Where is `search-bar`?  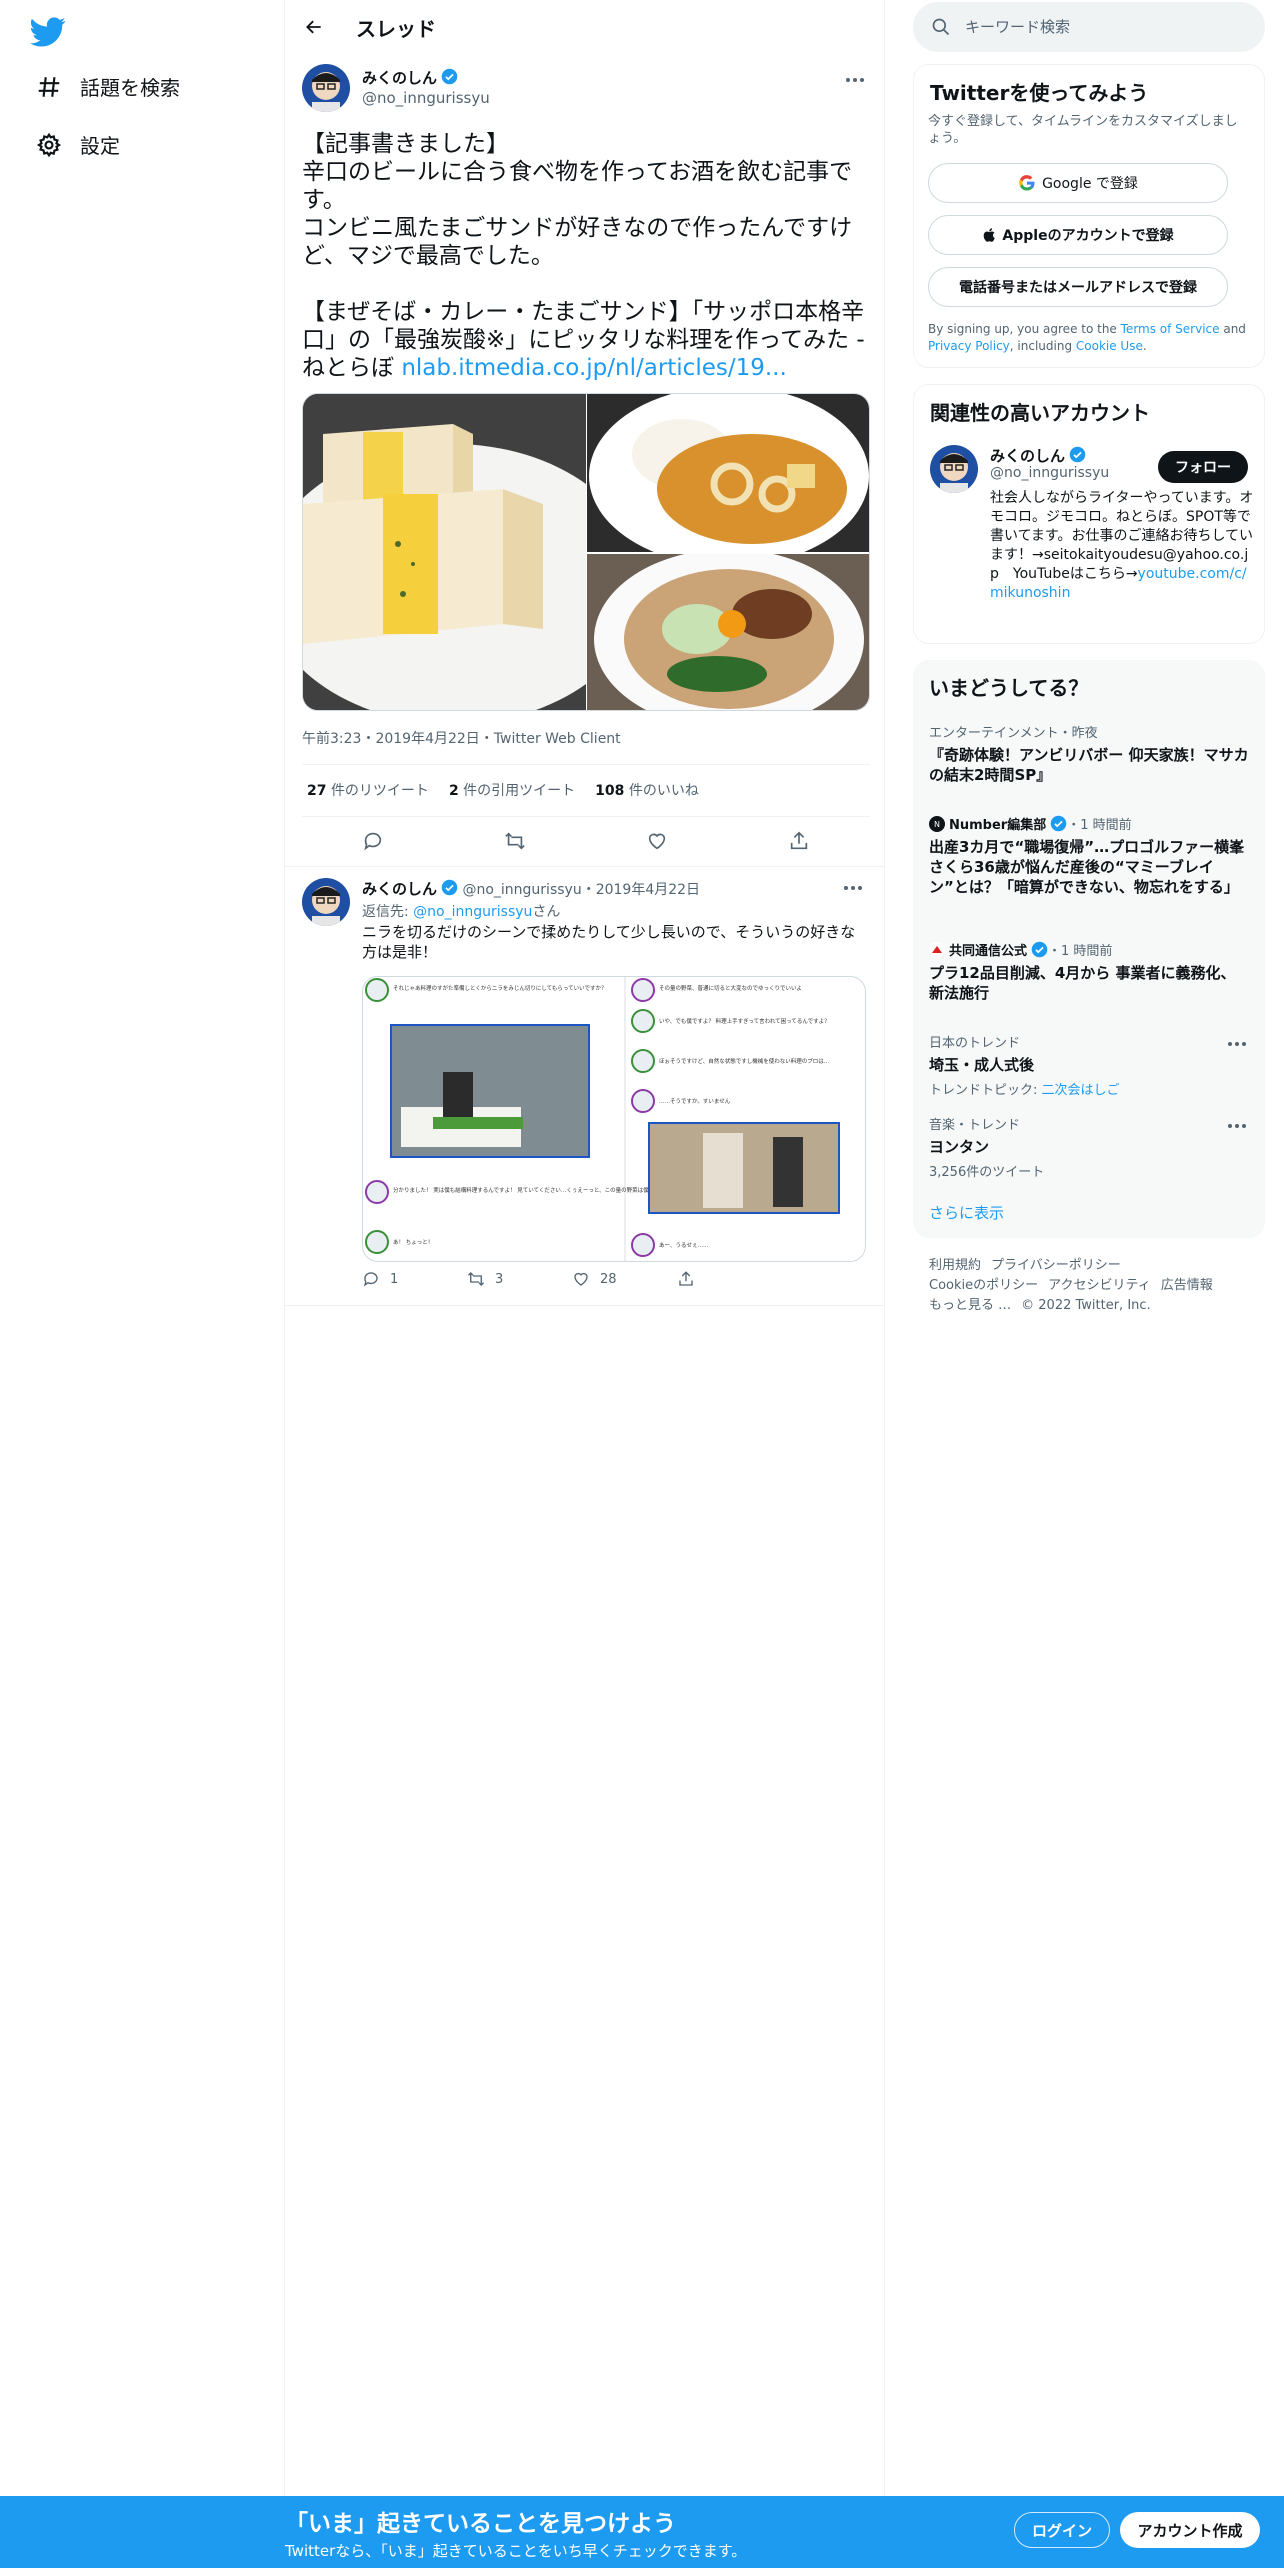 search-bar is located at coordinates (1089, 27).